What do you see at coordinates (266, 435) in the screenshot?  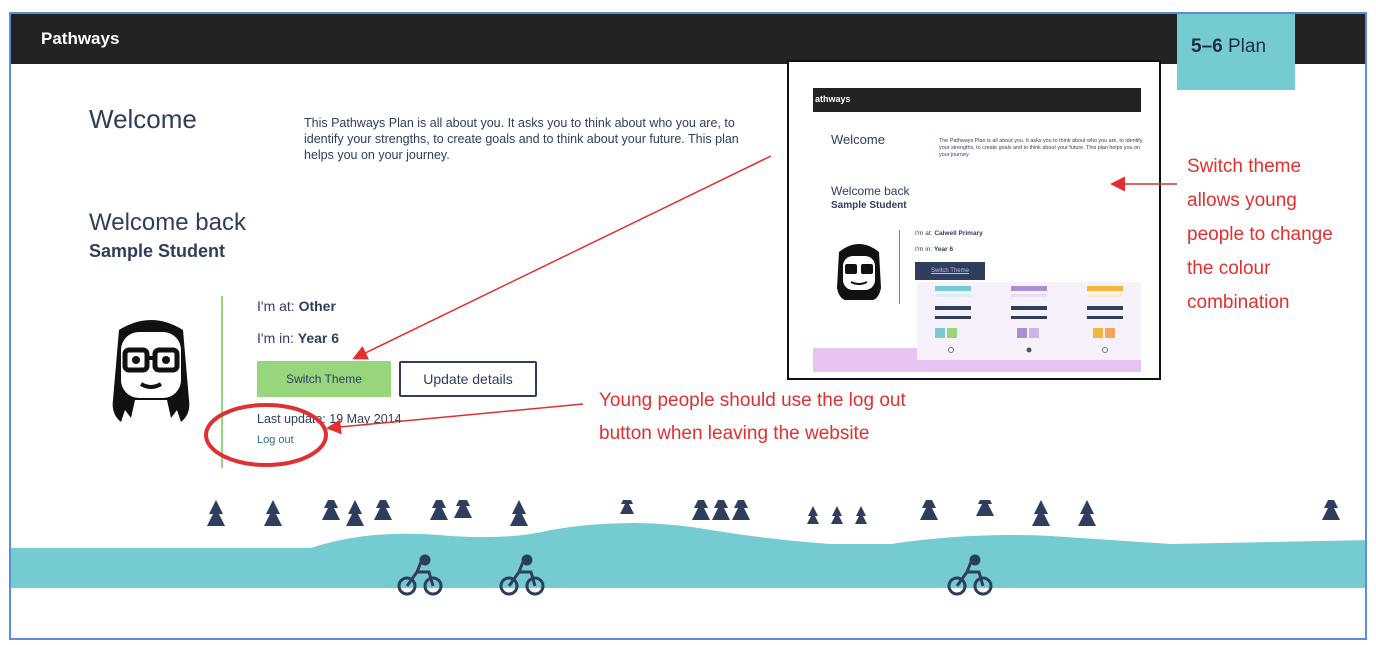 I see `logout-highlight-circle` at bounding box center [266, 435].